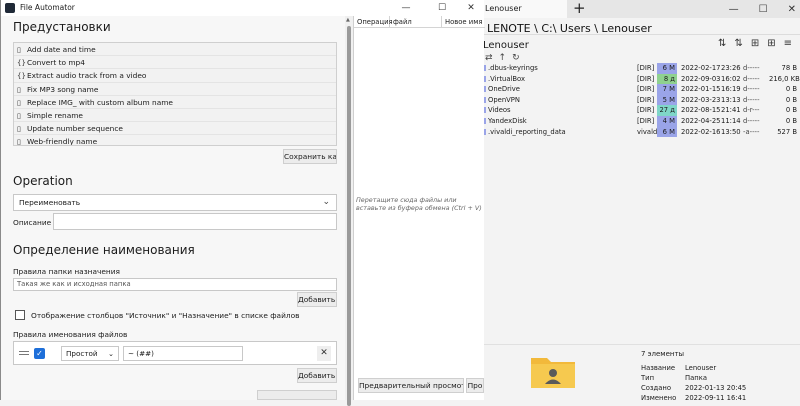  I want to click on up-arrow-icon: ↑, so click(503, 58).